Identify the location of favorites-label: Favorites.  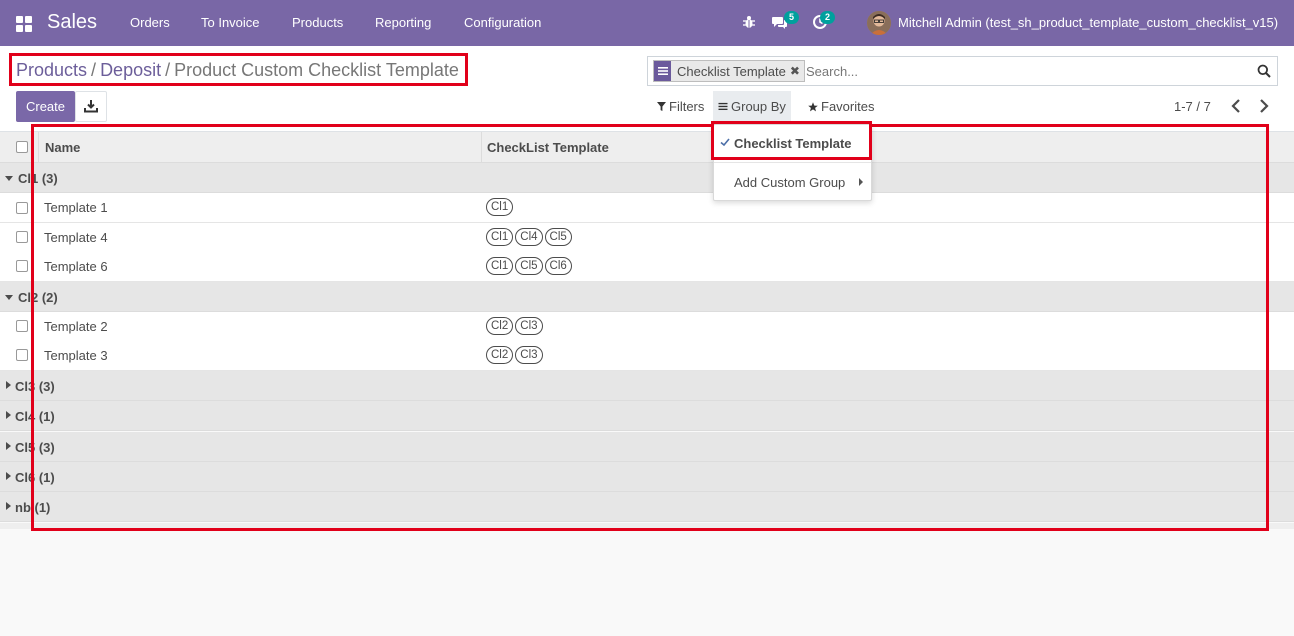
(848, 106).